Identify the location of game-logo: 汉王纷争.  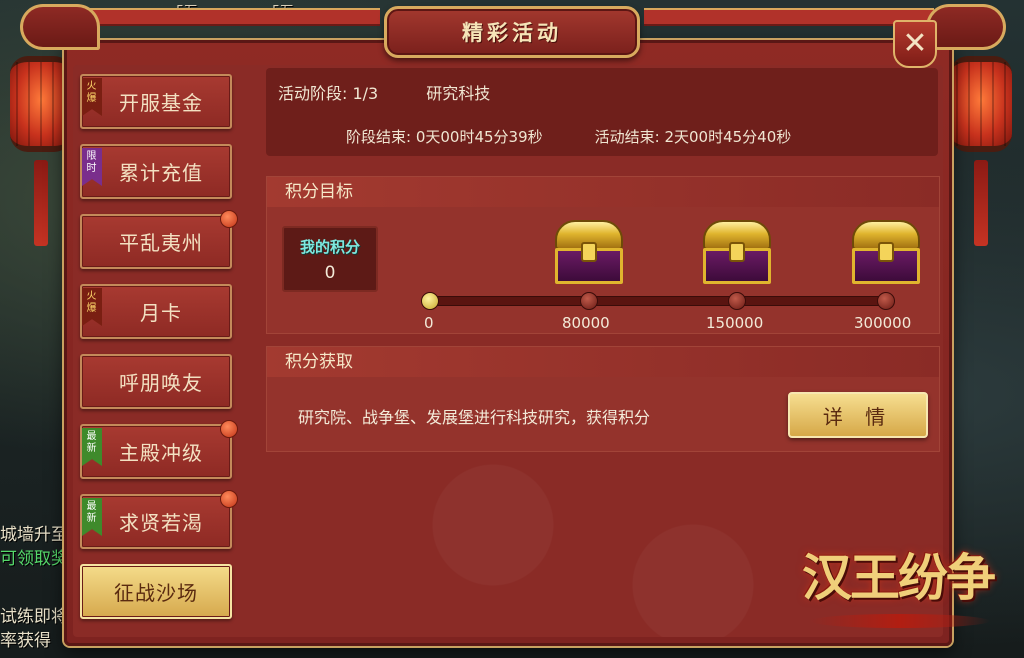
(898, 584).